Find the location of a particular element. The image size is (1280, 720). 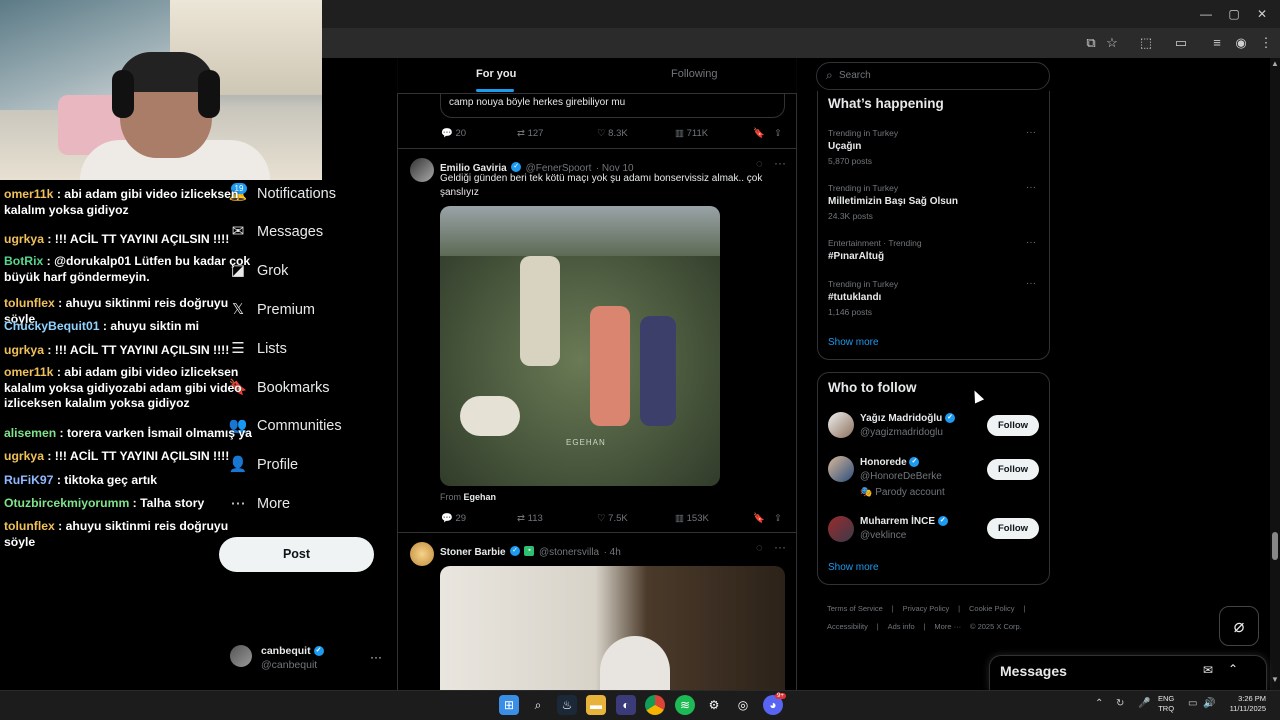

windows-start-icon: ⊞ is located at coordinates (509, 705).